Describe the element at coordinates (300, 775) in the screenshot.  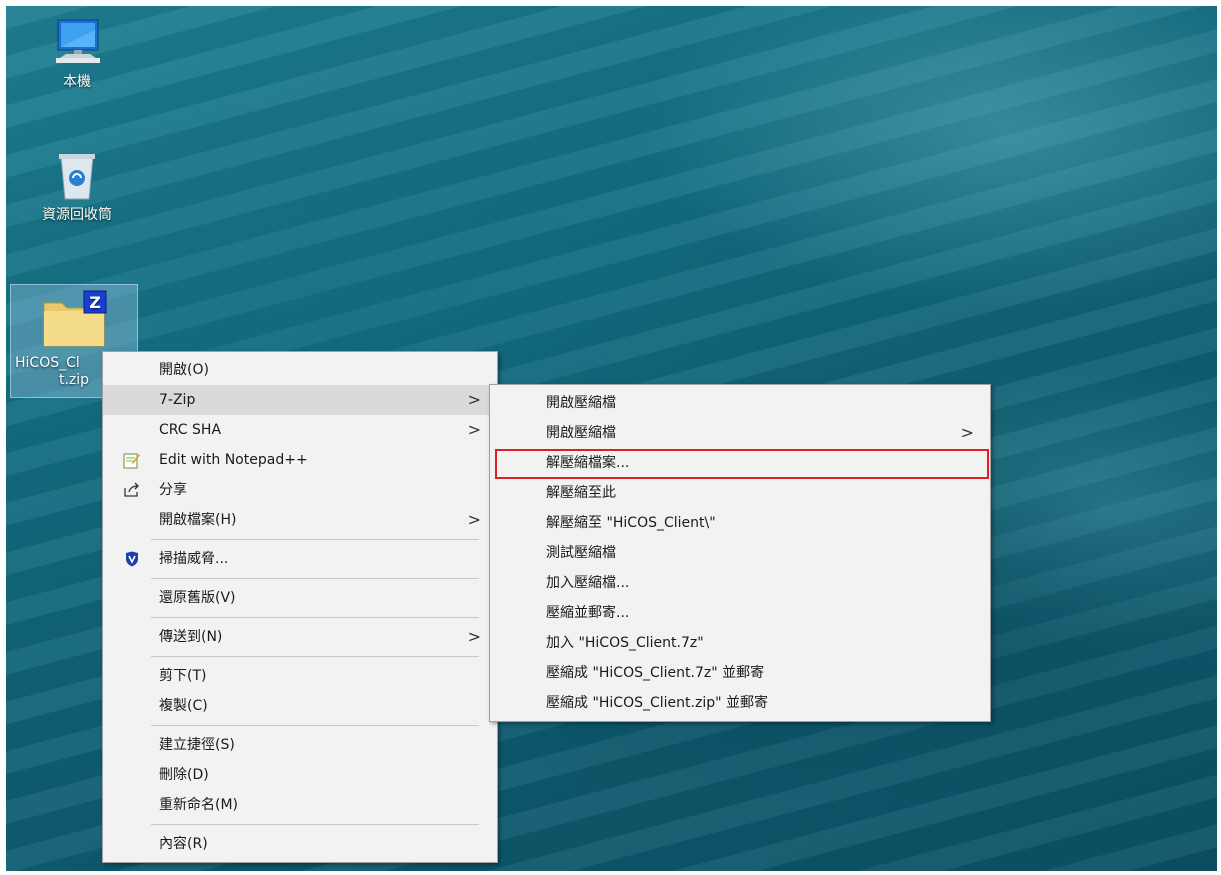
I see `menu-item-delete: 刪除(D)` at that location.